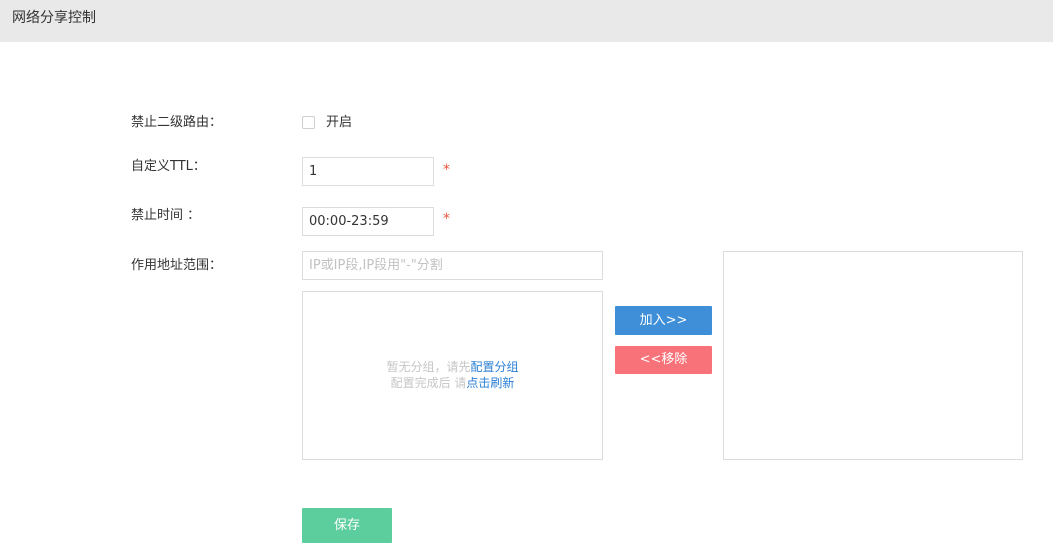  What do you see at coordinates (446, 219) in the screenshot?
I see `block-time-required-mark: *` at bounding box center [446, 219].